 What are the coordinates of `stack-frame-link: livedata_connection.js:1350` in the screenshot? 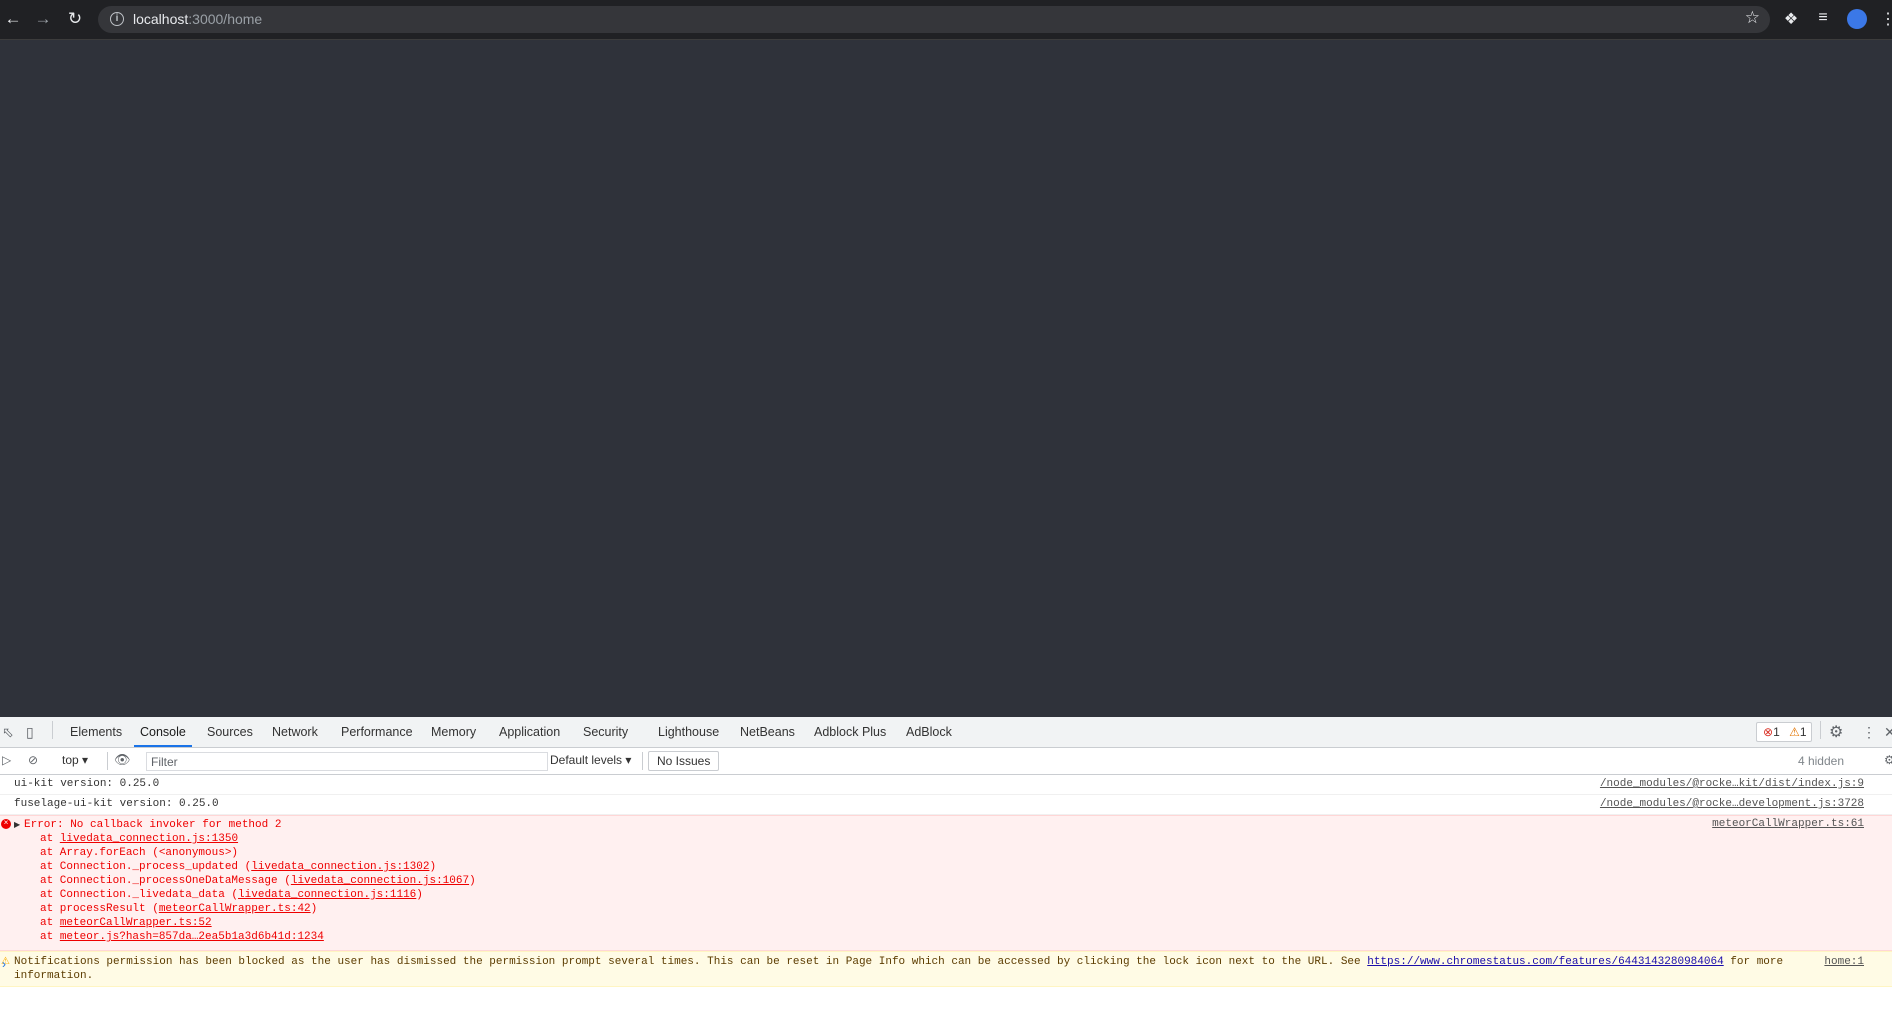 It's located at (149, 839).